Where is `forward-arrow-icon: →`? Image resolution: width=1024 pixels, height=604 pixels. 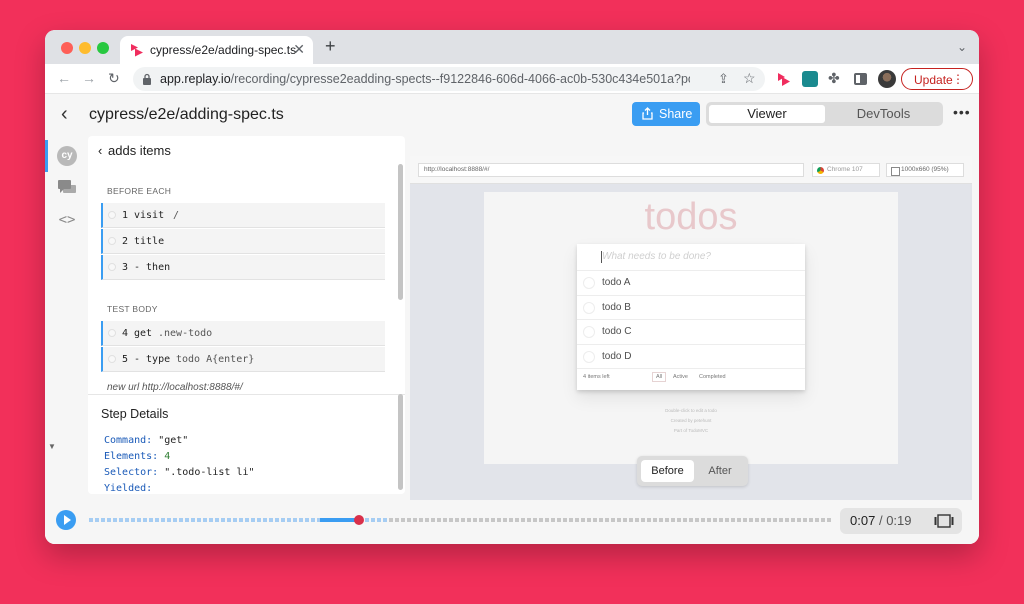
forward-arrow-icon: → is located at coordinates (89, 78).